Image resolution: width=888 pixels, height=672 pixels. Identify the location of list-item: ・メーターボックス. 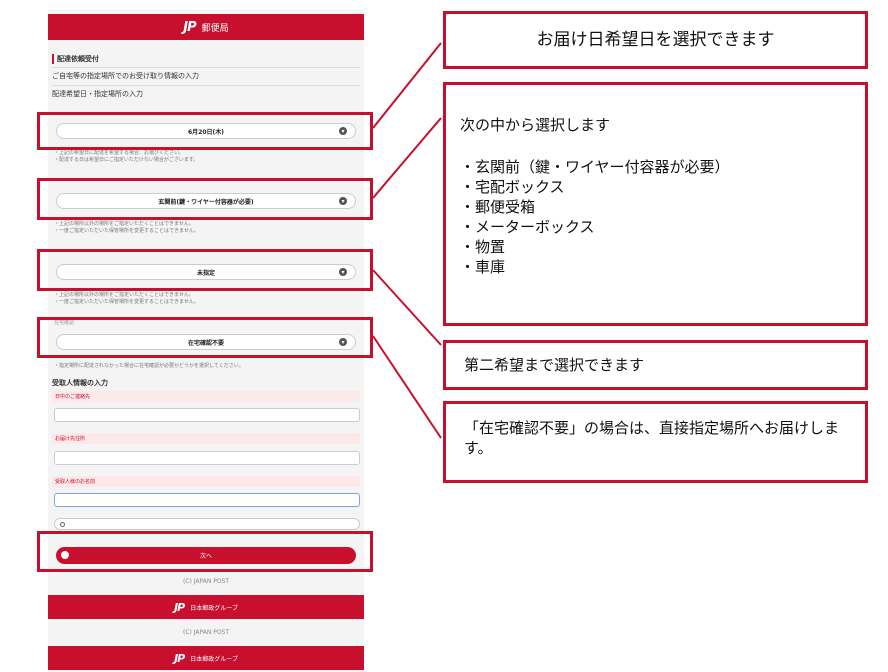
(527, 227).